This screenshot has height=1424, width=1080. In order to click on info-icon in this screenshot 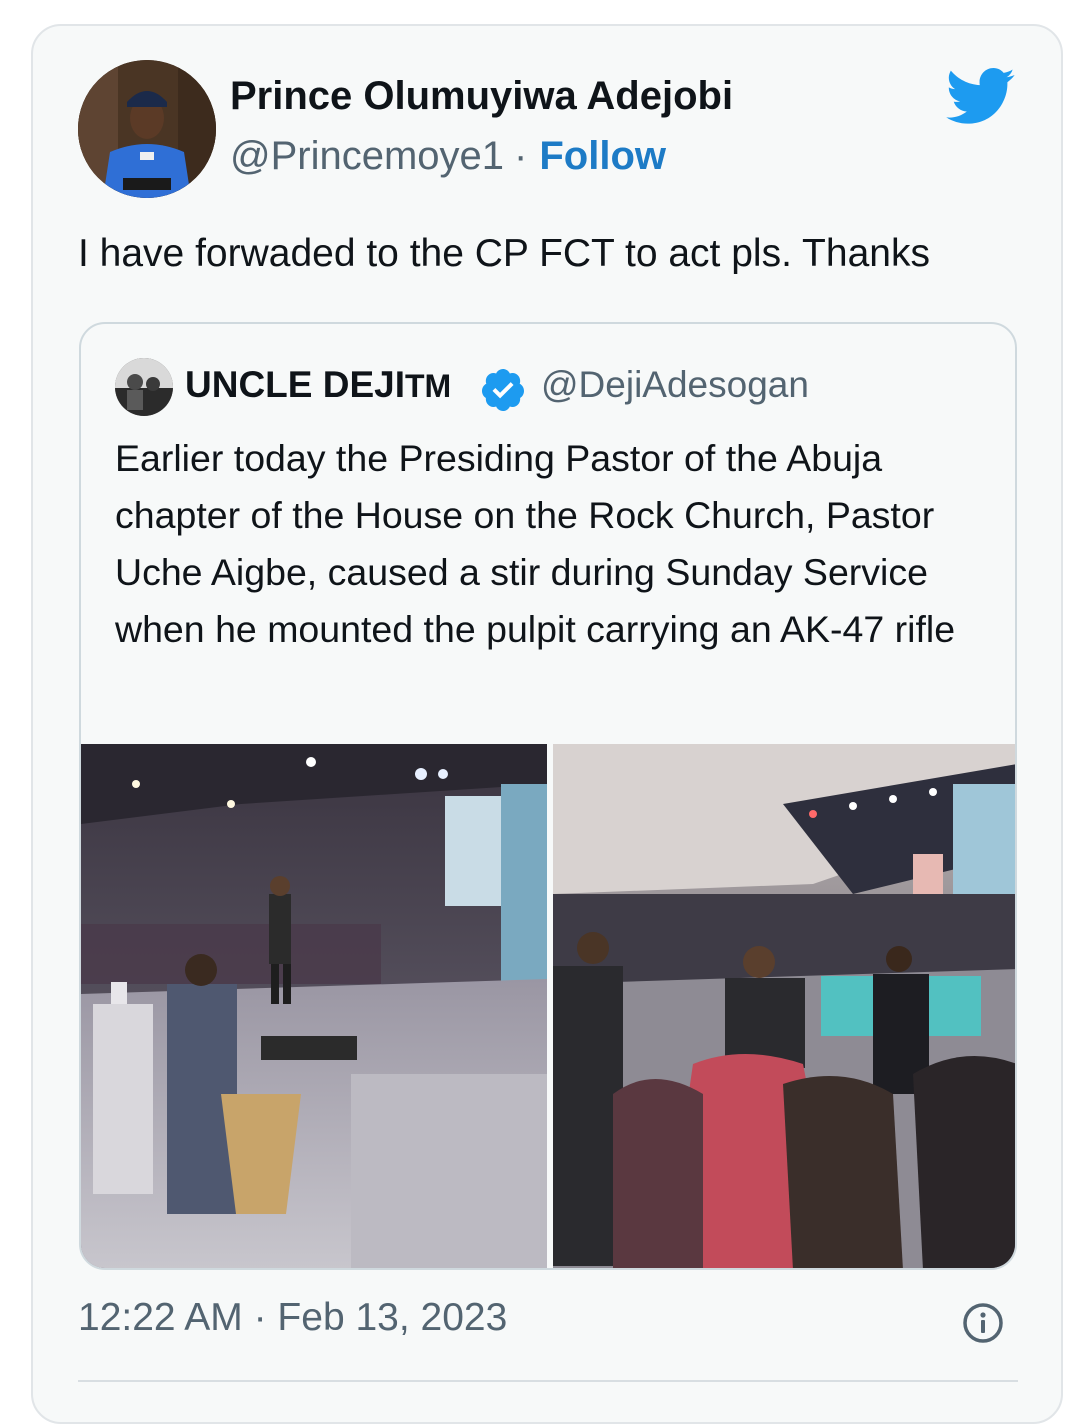, I will do `click(983, 1323)`.